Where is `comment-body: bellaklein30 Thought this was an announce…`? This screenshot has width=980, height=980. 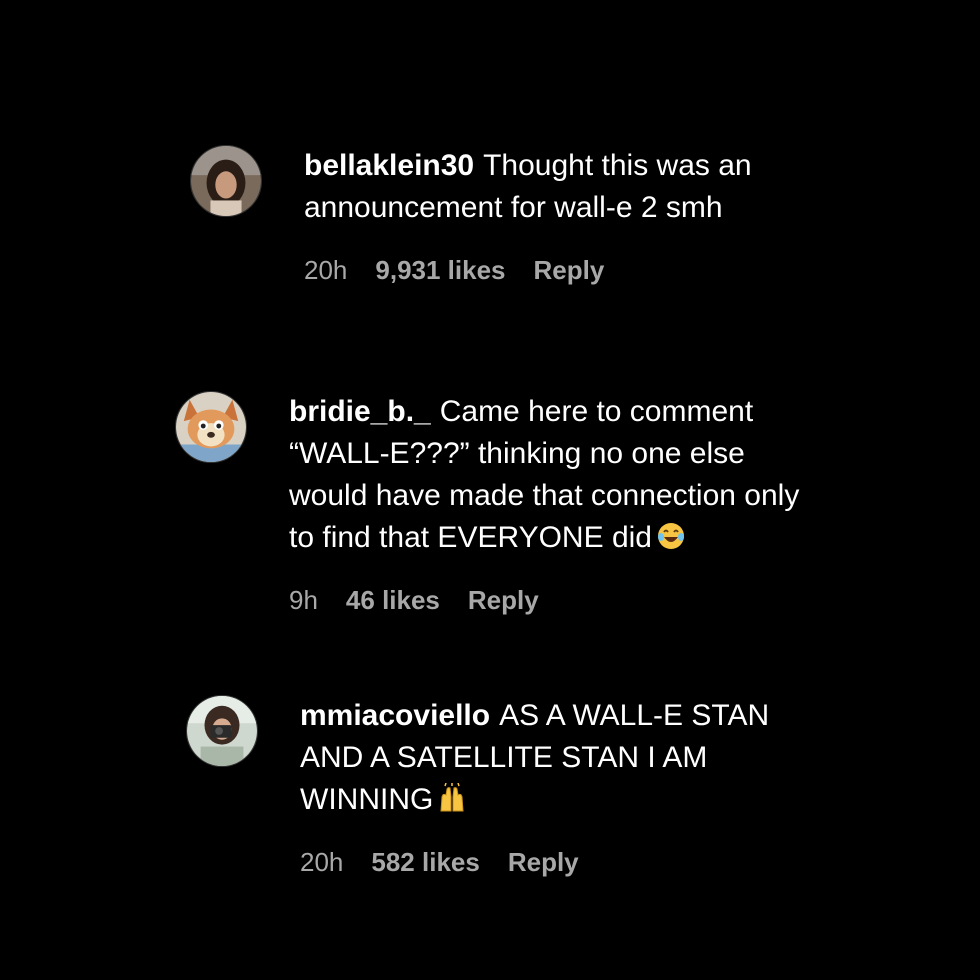
comment-body: bellaklein30 Thought this was an announce… is located at coordinates (554, 215).